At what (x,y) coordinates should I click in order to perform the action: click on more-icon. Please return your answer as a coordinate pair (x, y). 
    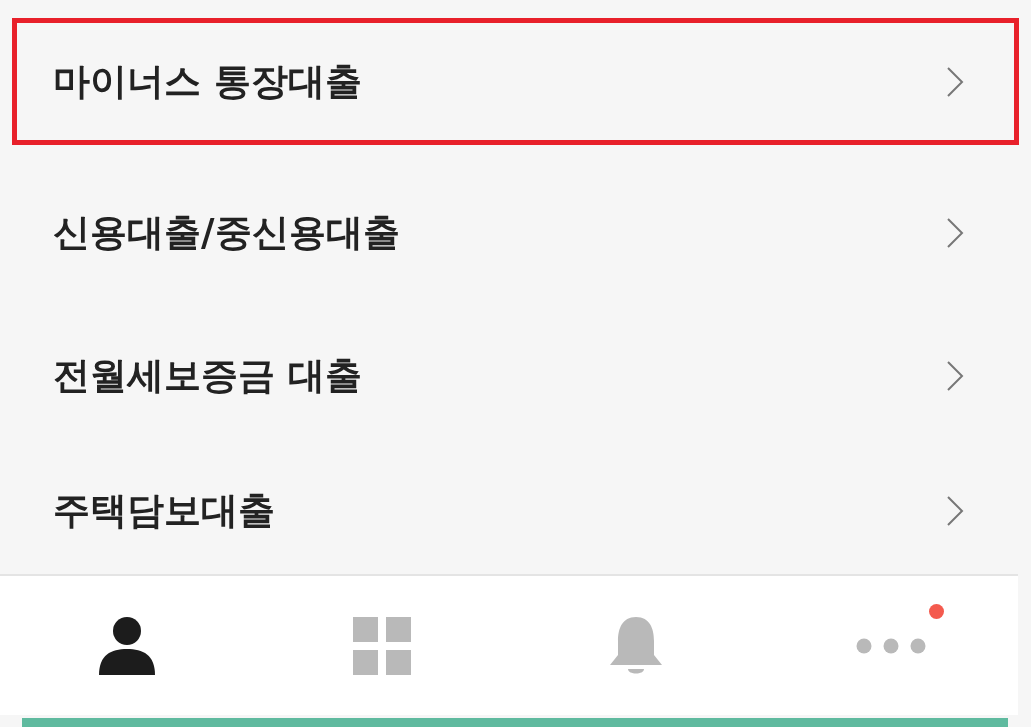
    Looking at the image, I should click on (890, 645).